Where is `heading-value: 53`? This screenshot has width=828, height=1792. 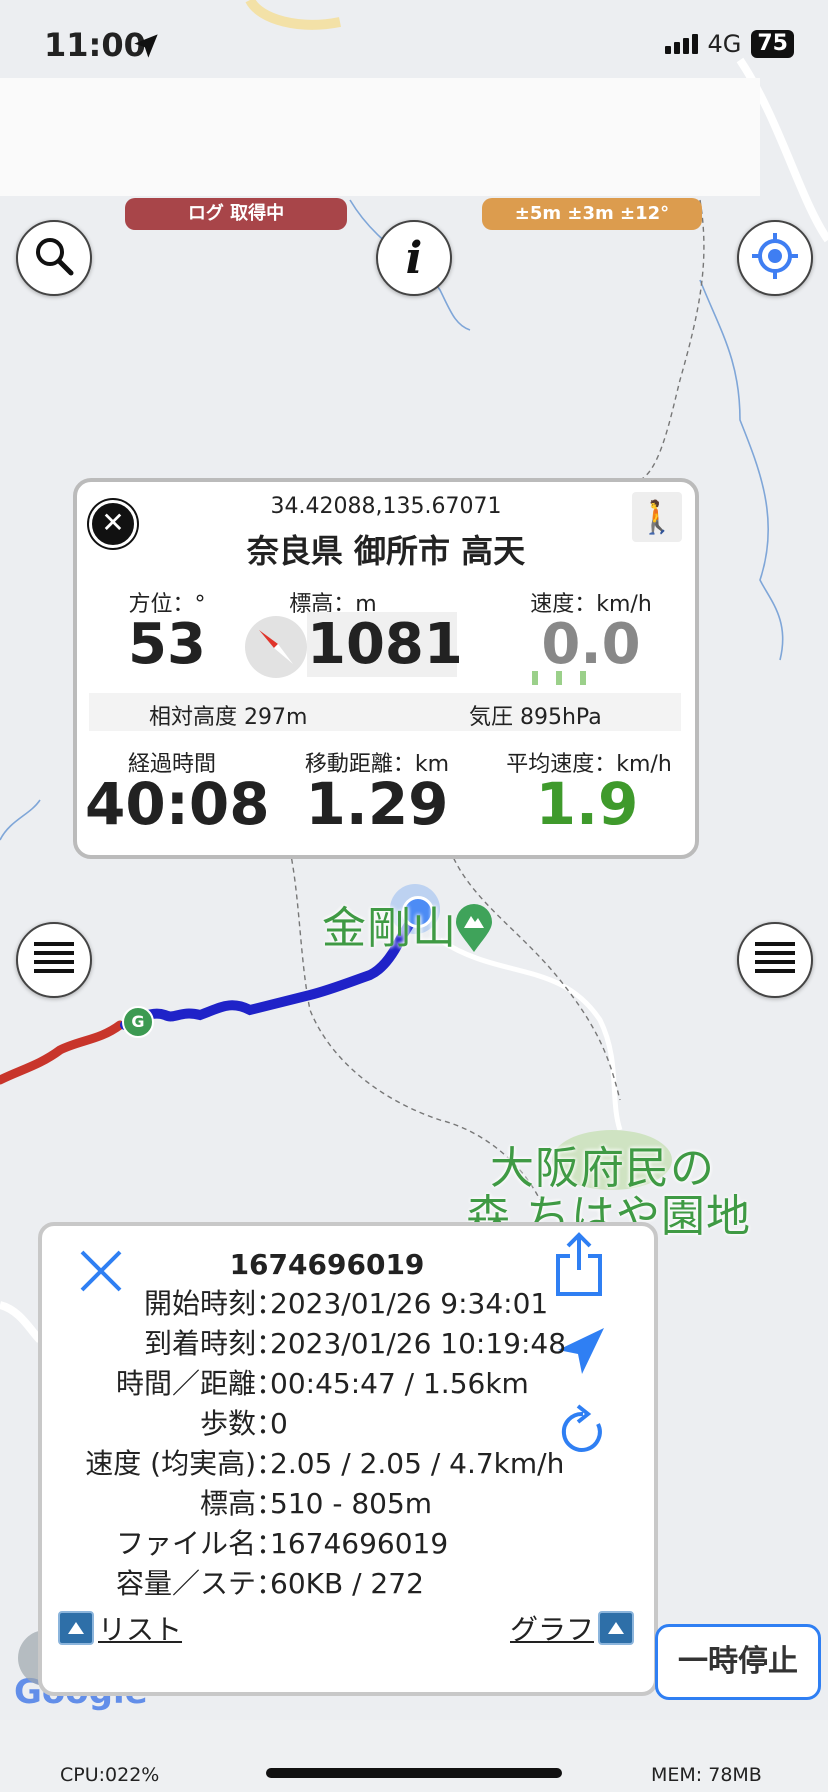 heading-value: 53 is located at coordinates (167, 644).